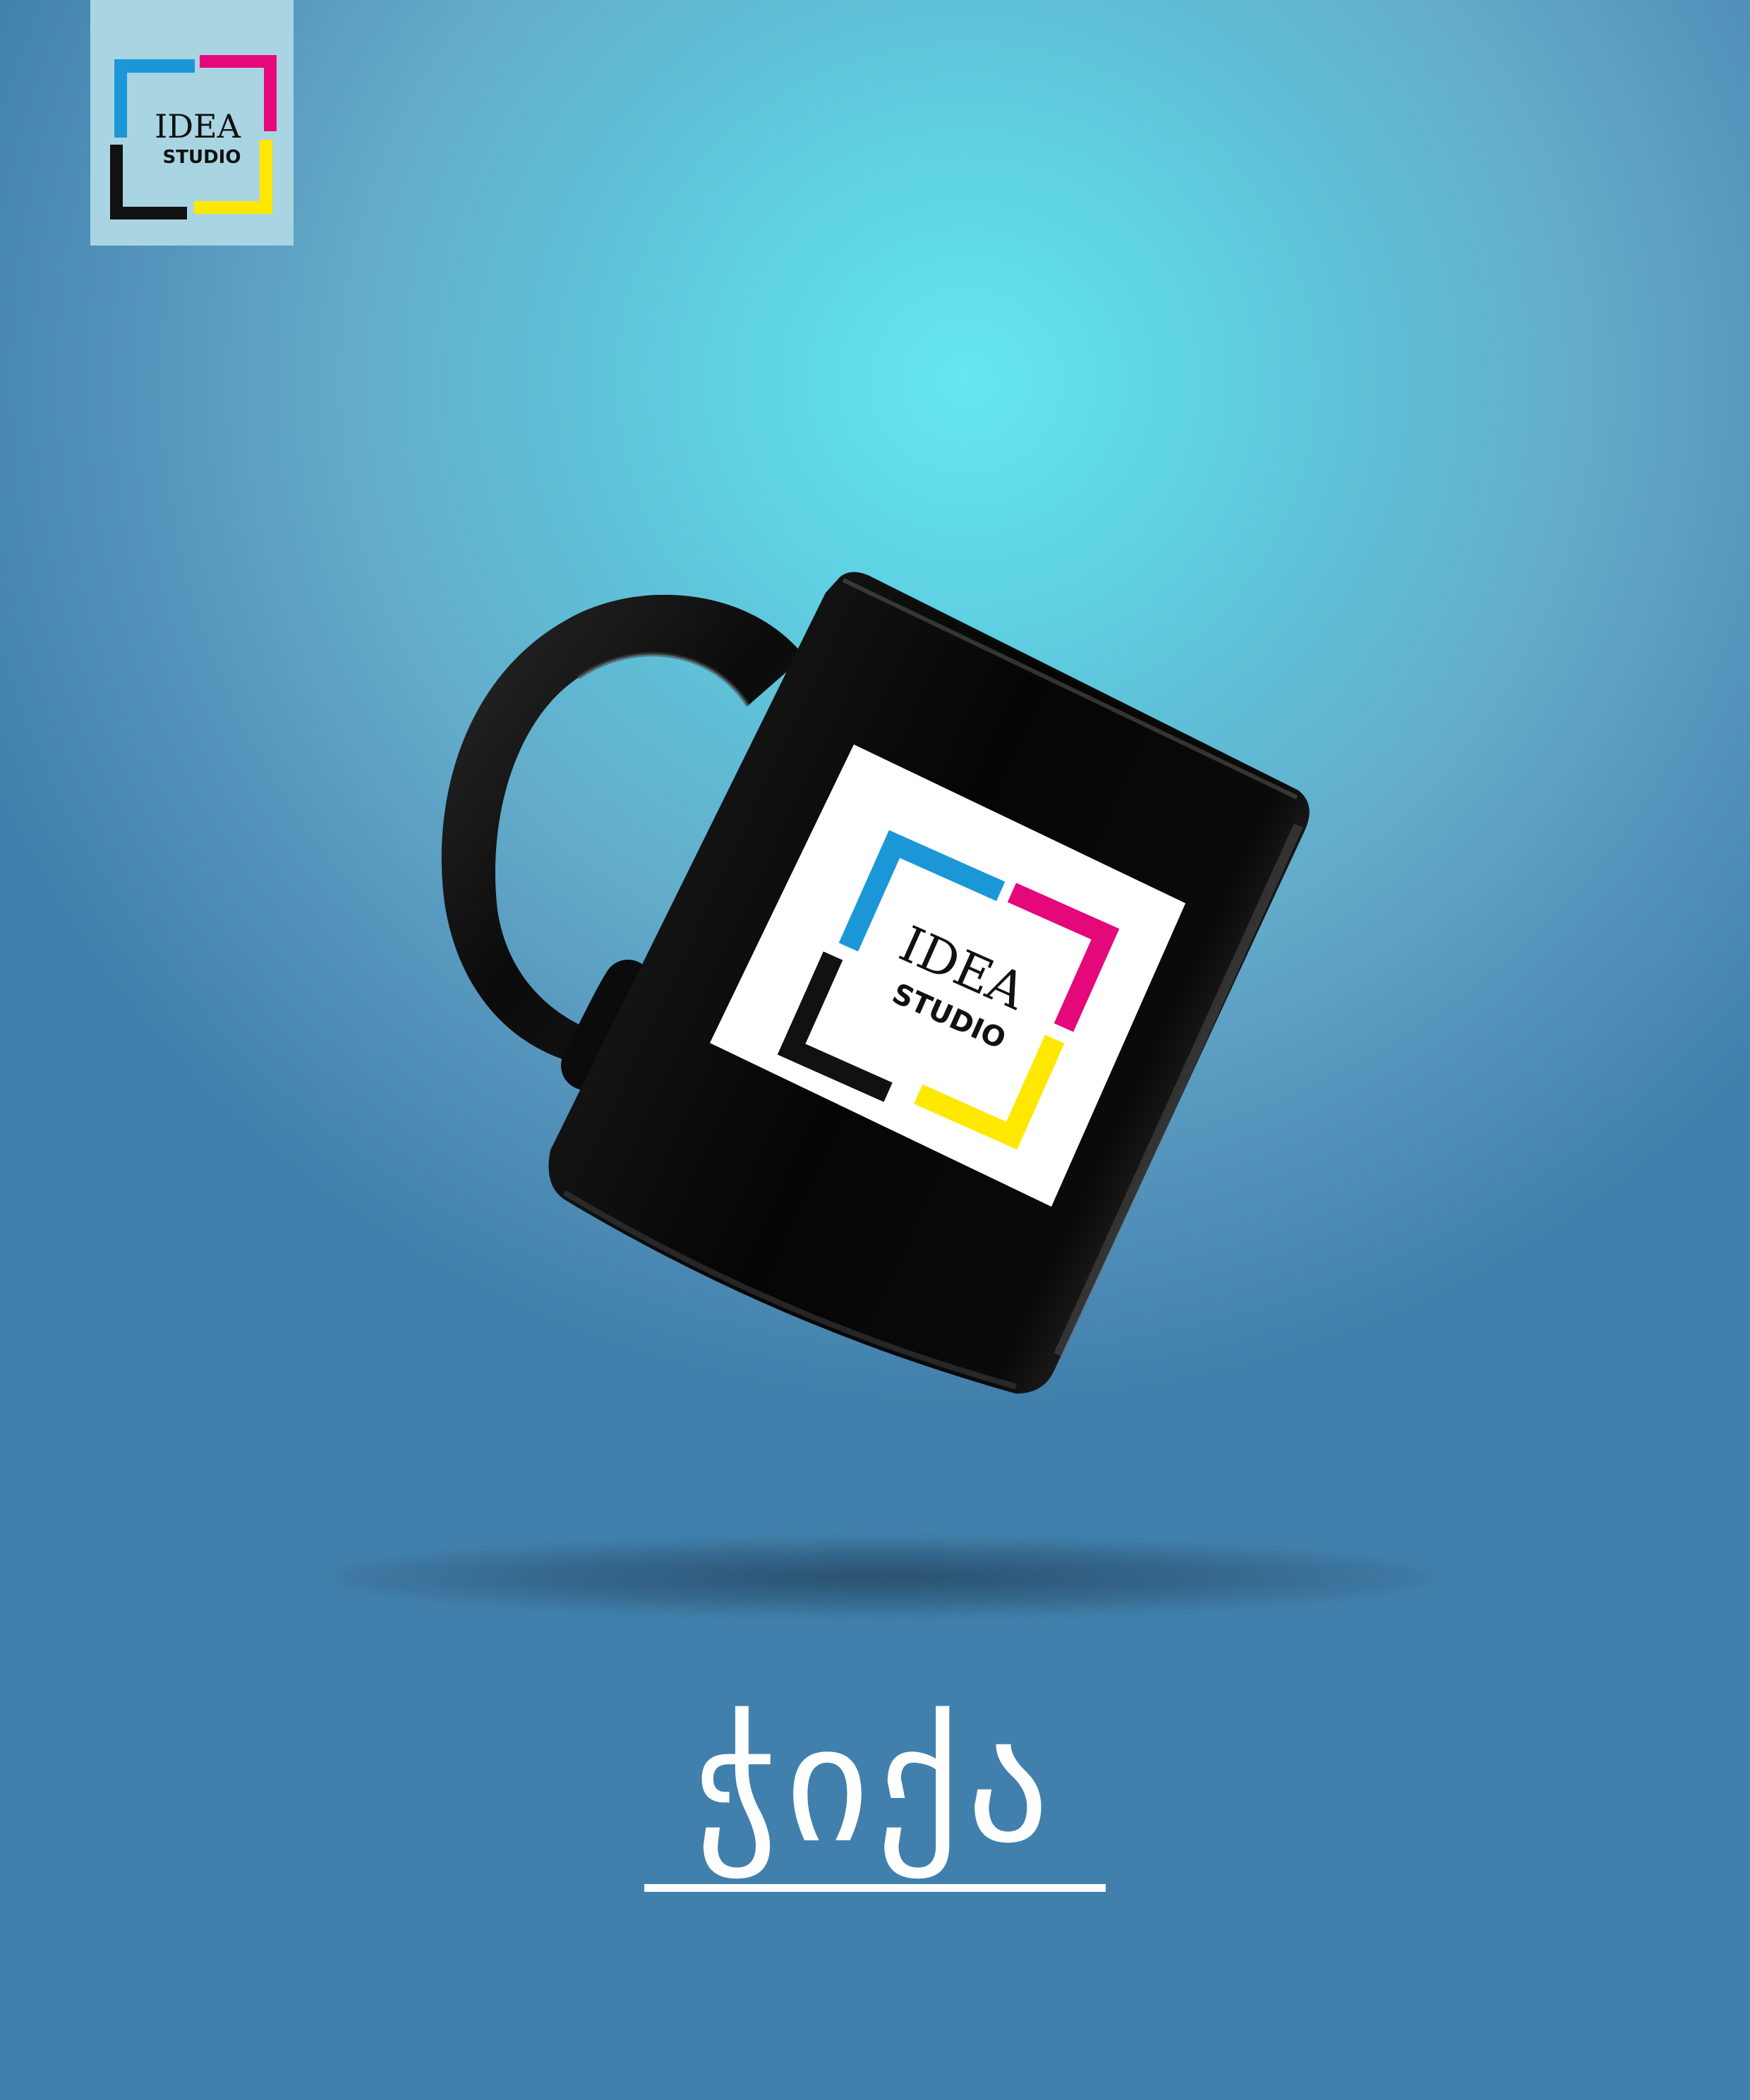  Describe the element at coordinates (875, 1888) in the screenshot. I see `title-underline` at that location.